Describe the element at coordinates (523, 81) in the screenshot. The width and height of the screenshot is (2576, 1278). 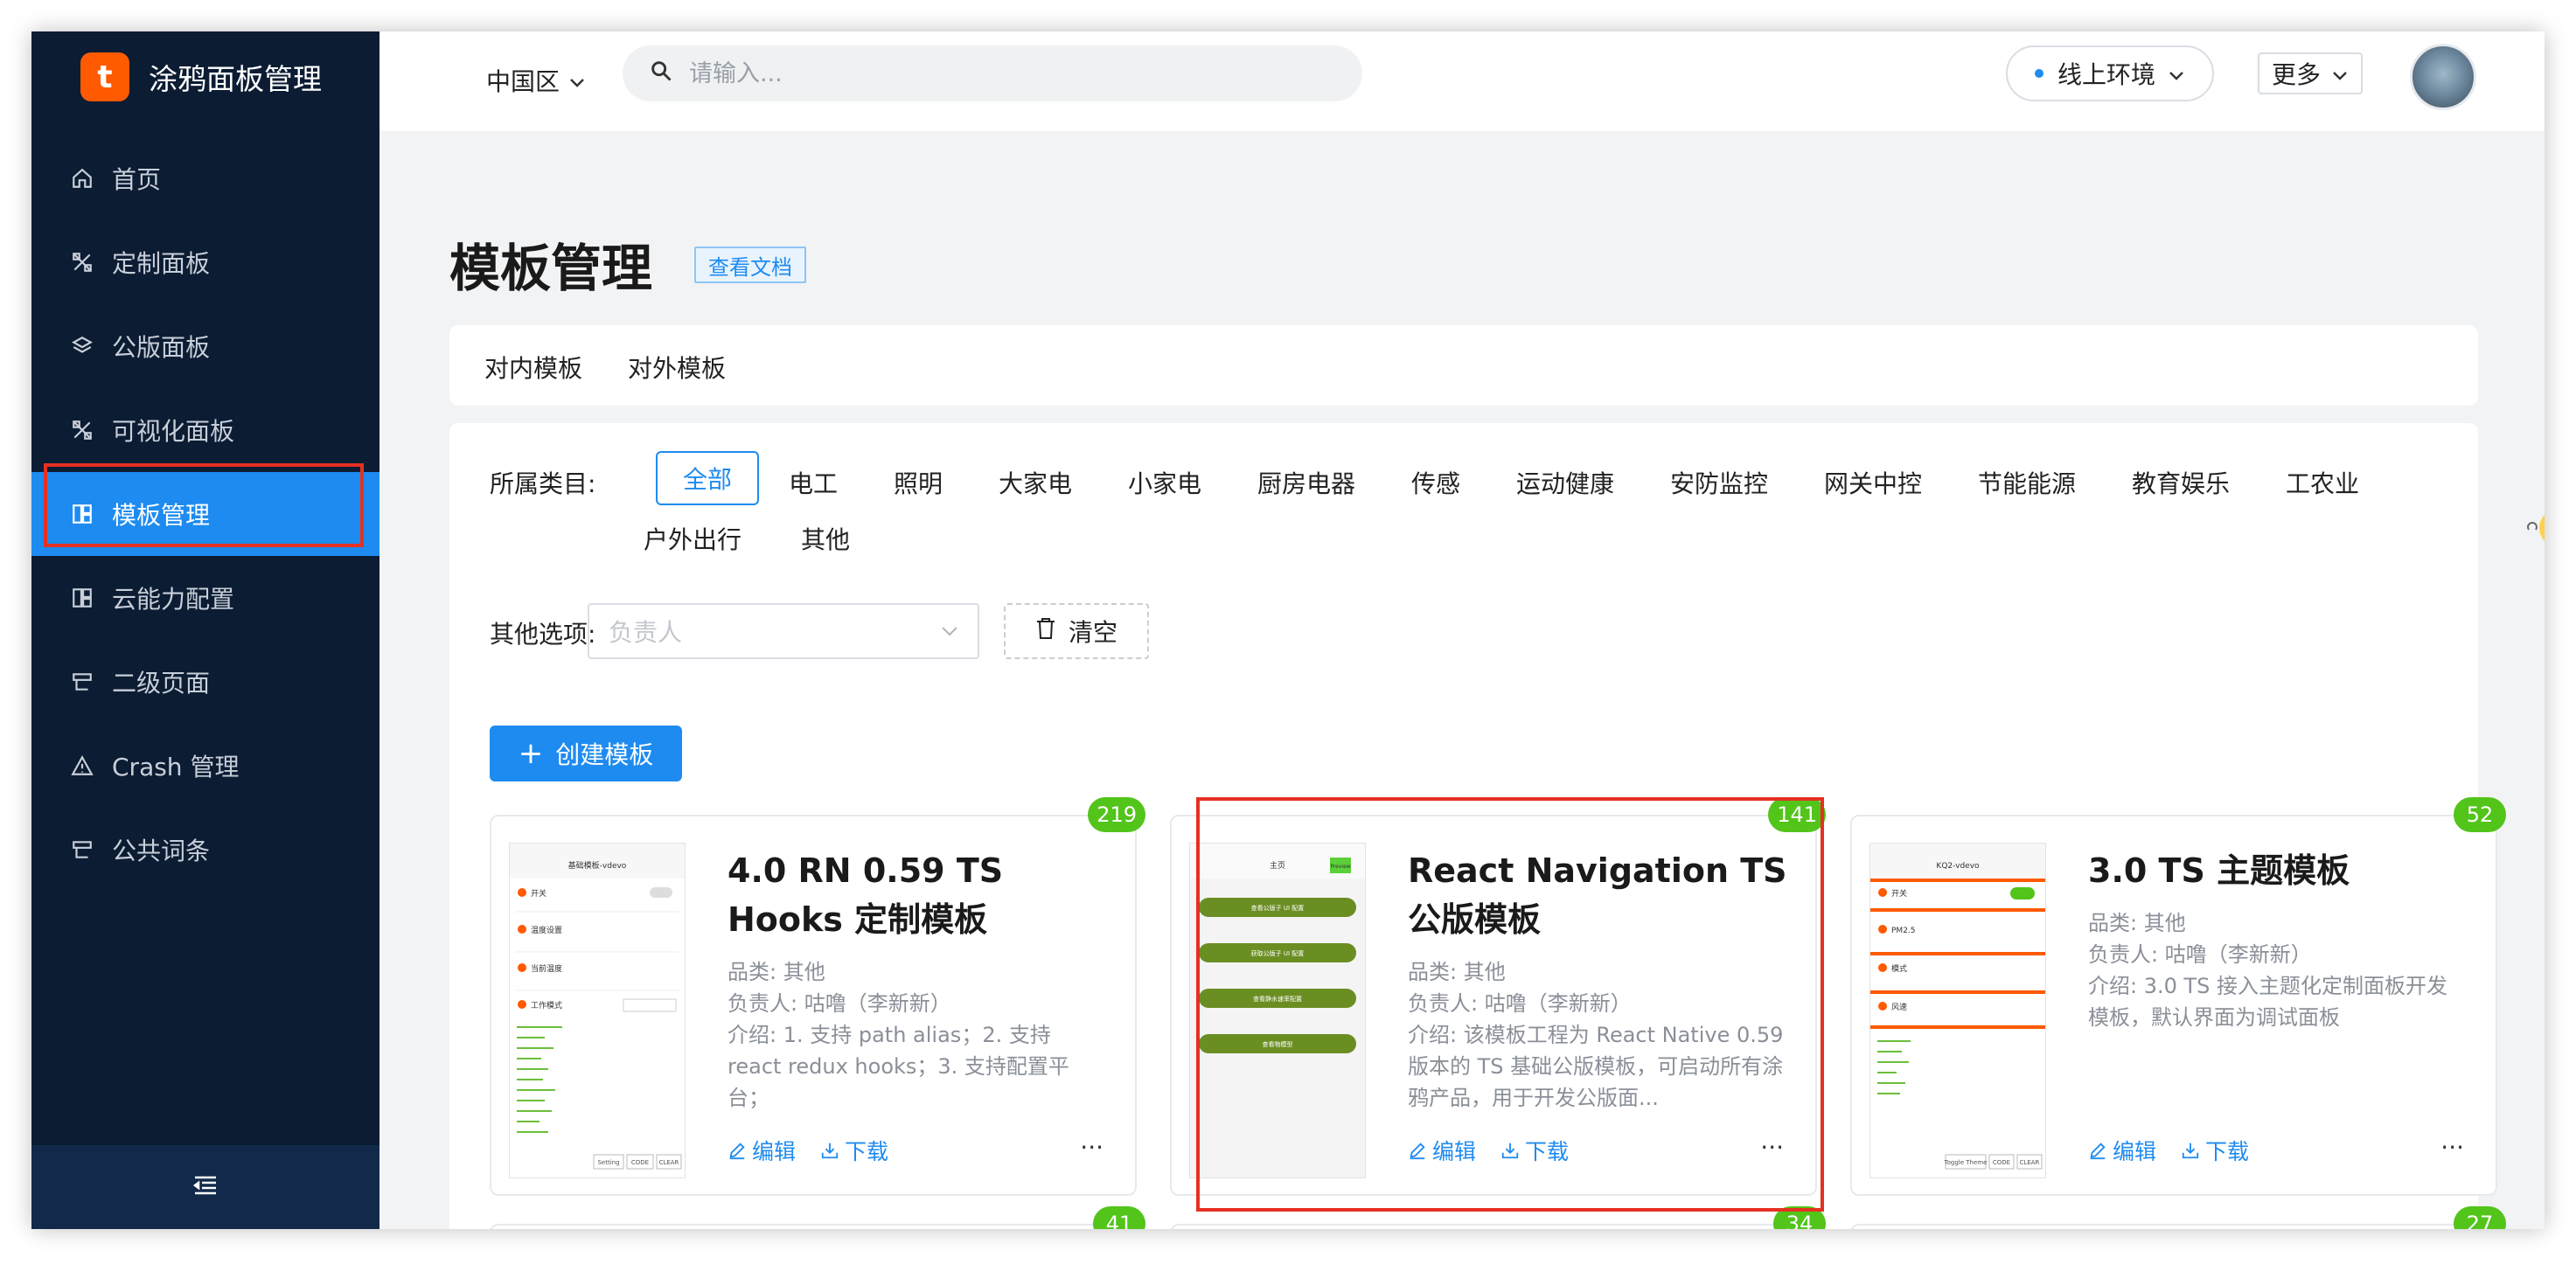
I see `region-label: 中国区` at that location.